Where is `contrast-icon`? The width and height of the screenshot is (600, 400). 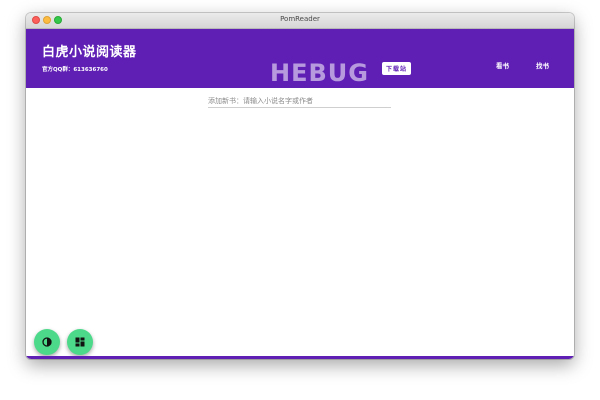 contrast-icon is located at coordinates (47, 342).